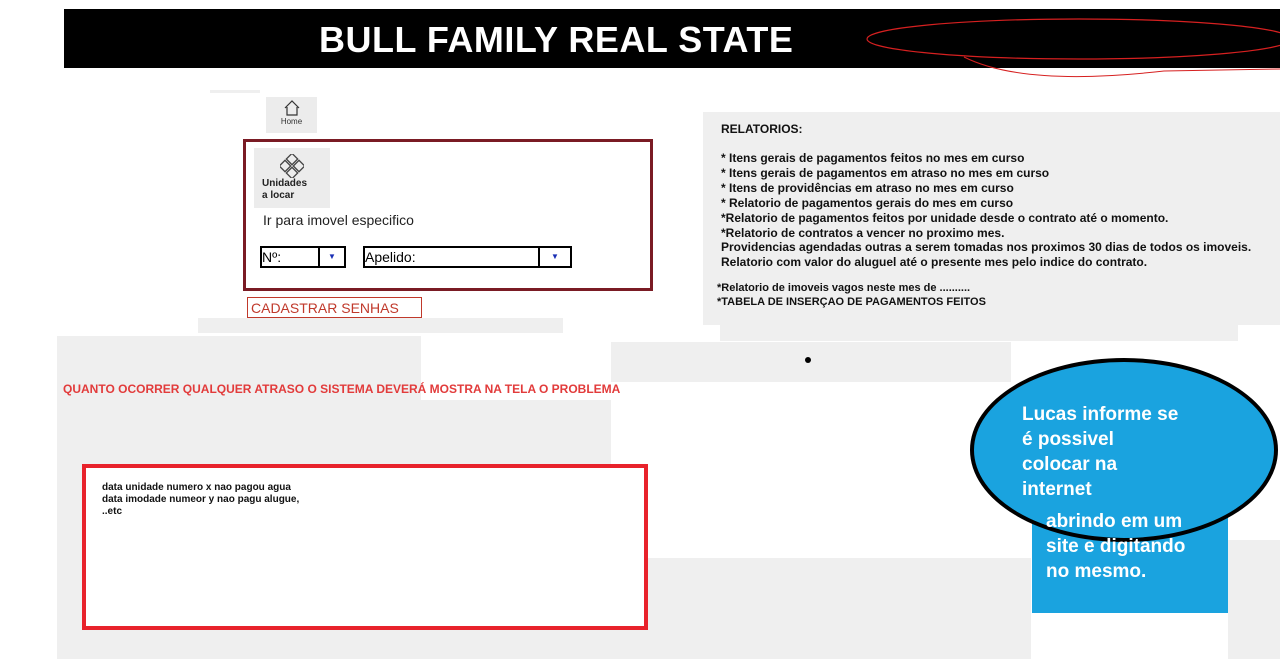  Describe the element at coordinates (467, 257) in the screenshot. I see `apelido-select: Apelido: ▼` at that location.